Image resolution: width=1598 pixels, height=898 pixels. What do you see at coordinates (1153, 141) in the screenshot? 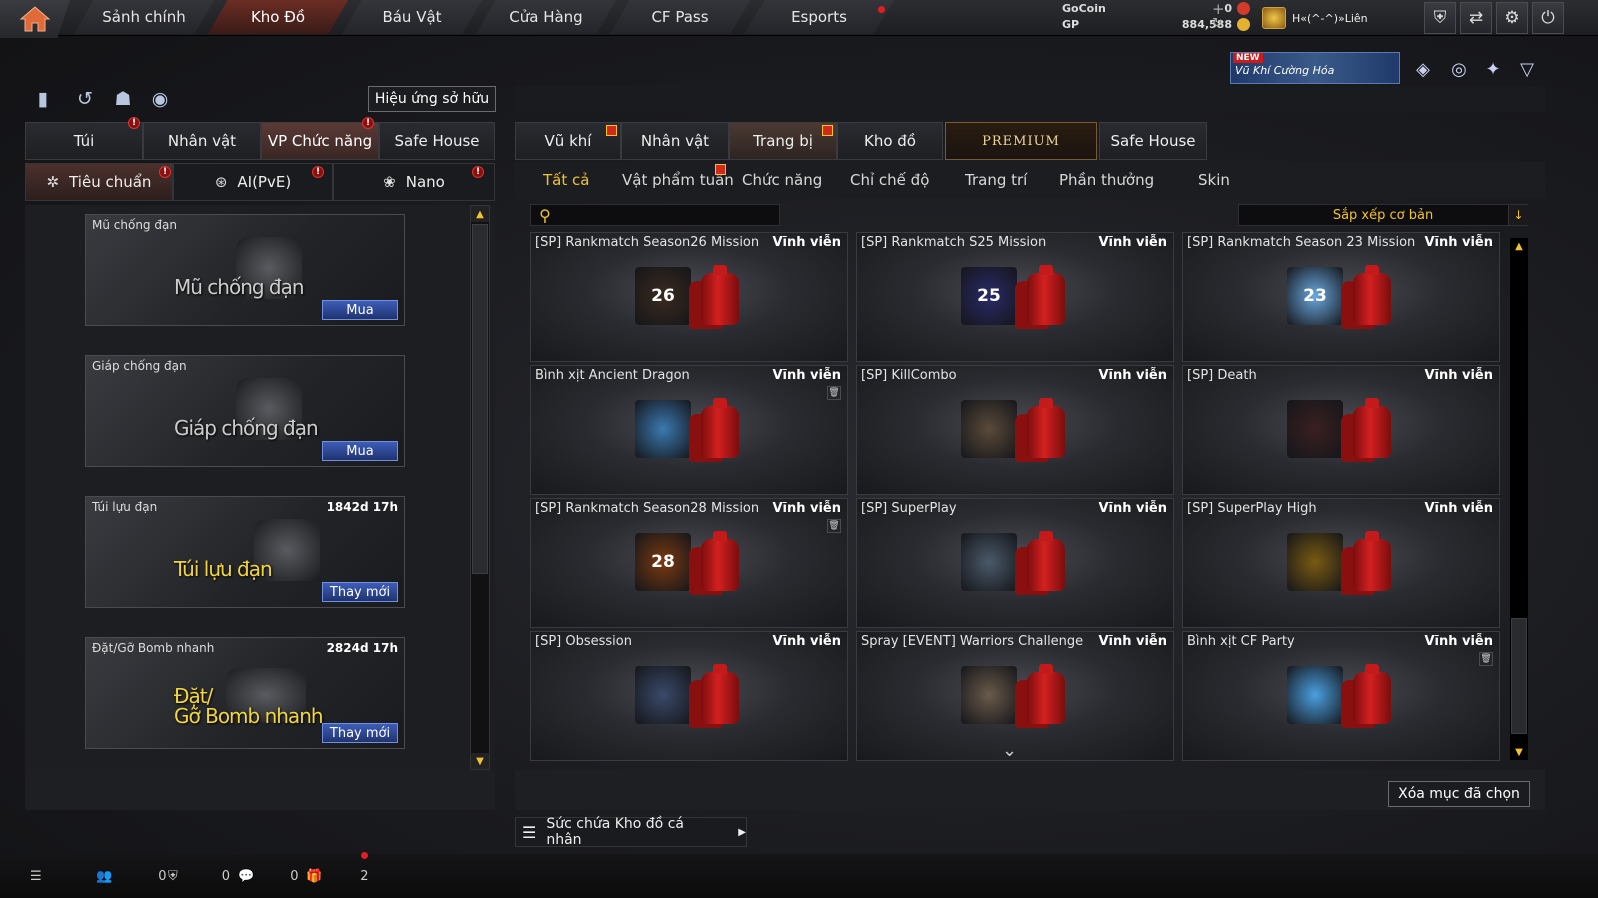
I see `right-tab-safe-house: Safe House` at bounding box center [1153, 141].